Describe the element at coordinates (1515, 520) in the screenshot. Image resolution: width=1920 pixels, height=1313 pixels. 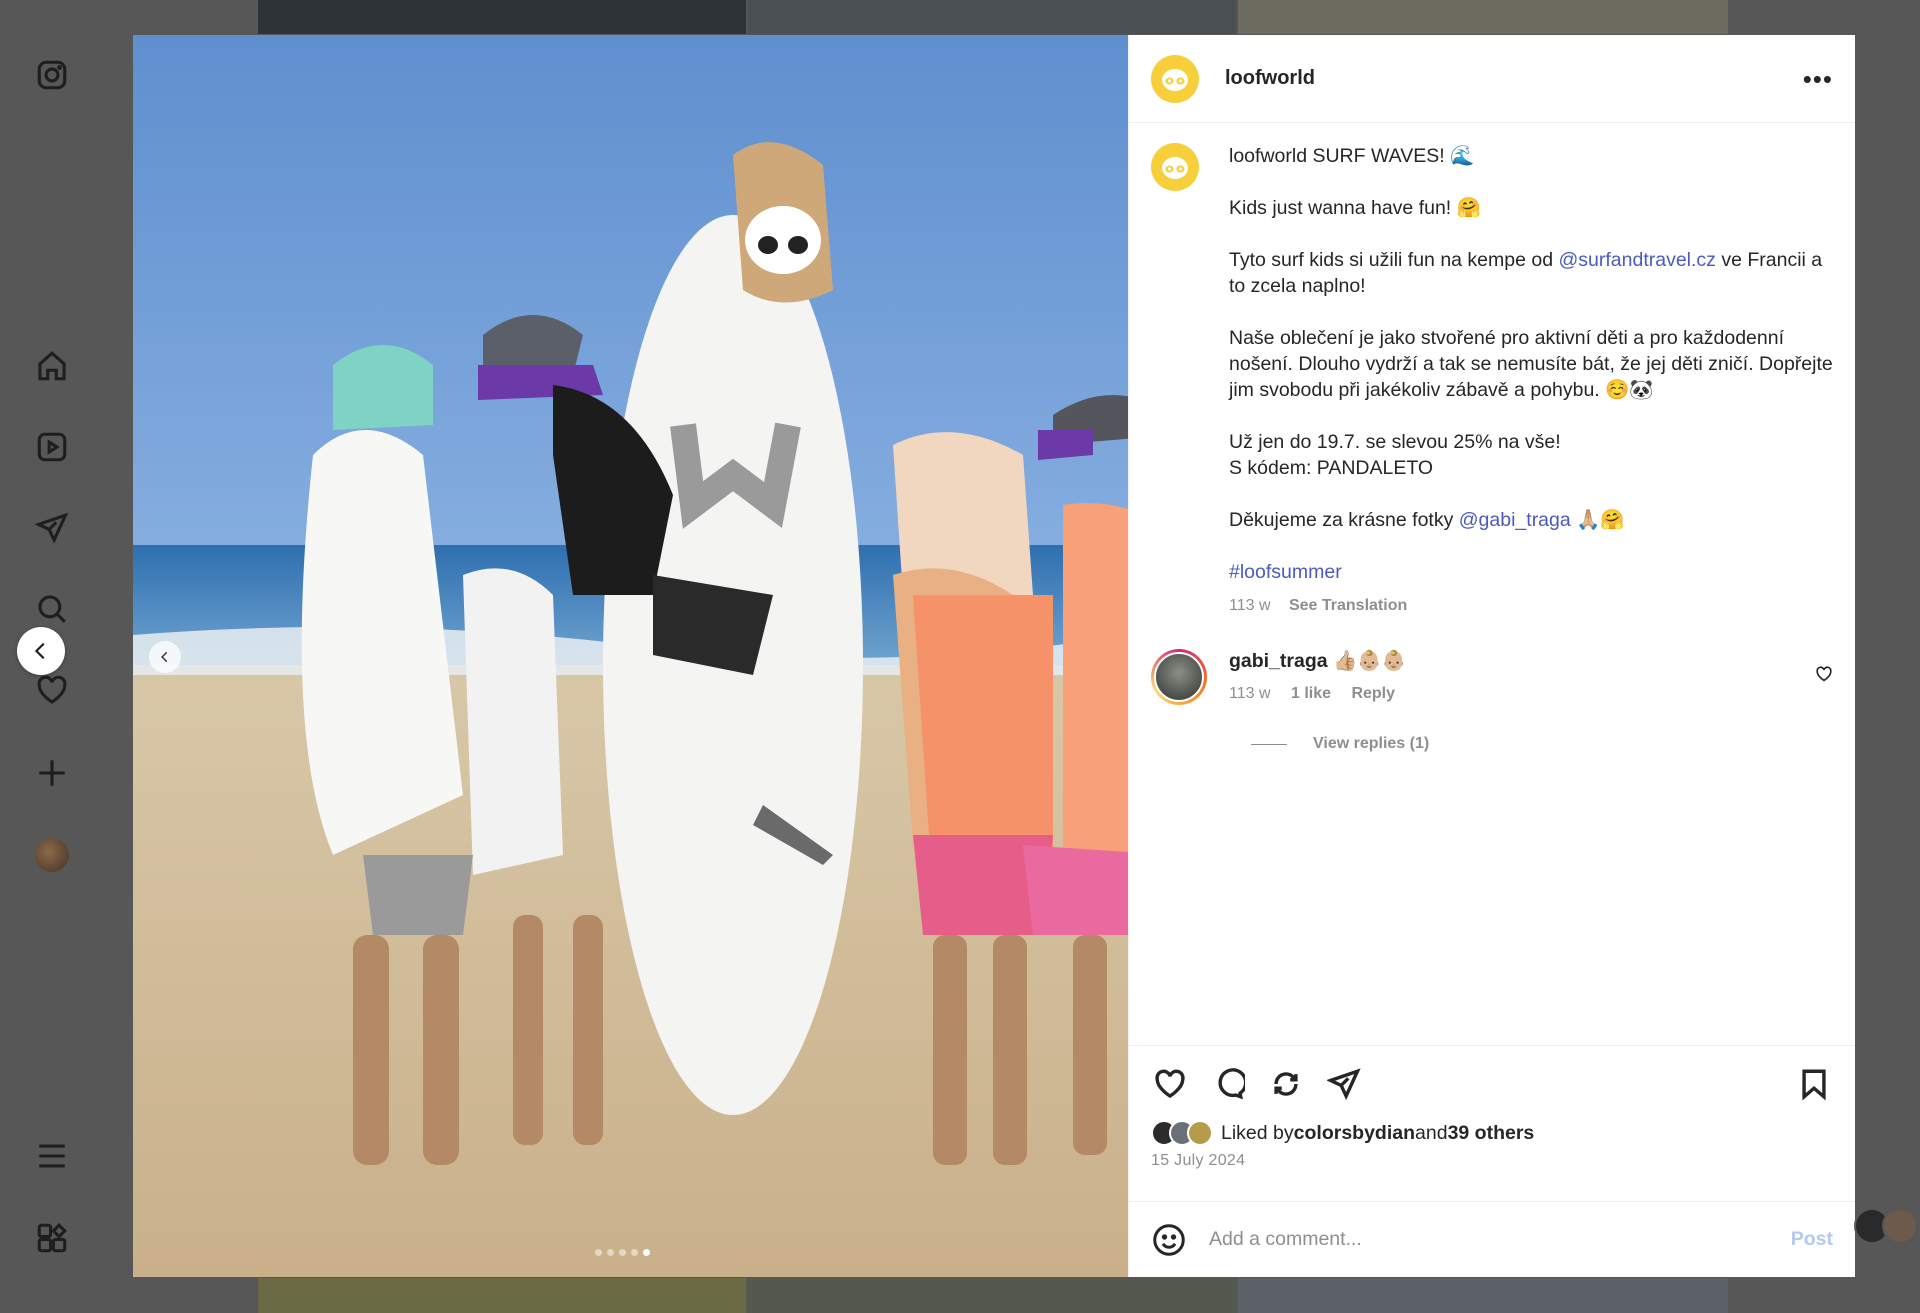
I see `mention-link: @gabi_traga` at that location.